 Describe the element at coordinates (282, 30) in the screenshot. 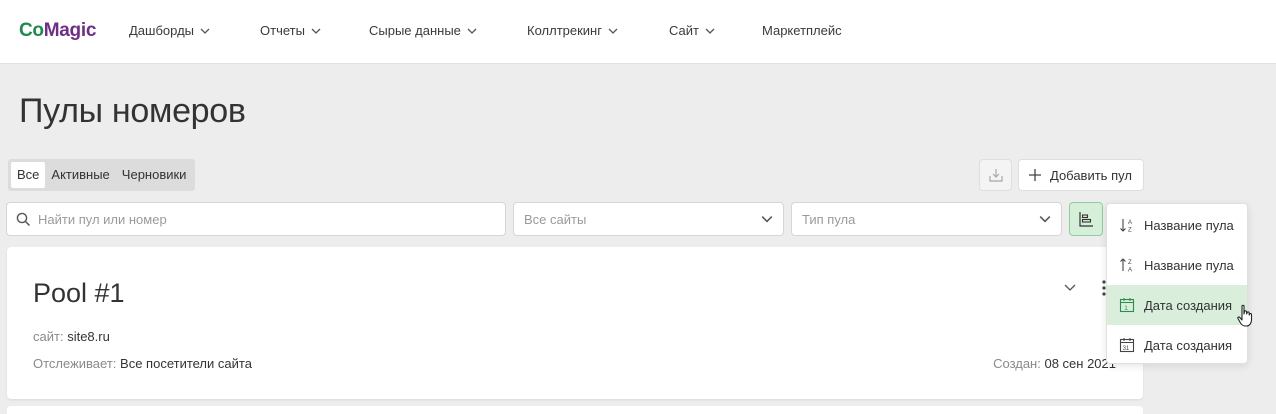

I see `nav-reports-label: Отчеты` at that location.